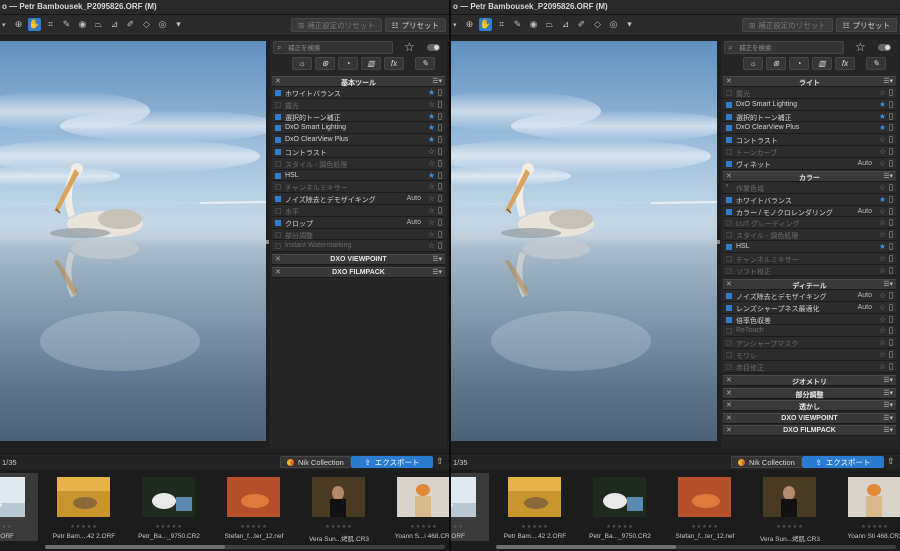 The width and height of the screenshot is (900, 551). What do you see at coordinates (302, 63) in the screenshot?
I see `sun-icon: ☼` at bounding box center [302, 63].